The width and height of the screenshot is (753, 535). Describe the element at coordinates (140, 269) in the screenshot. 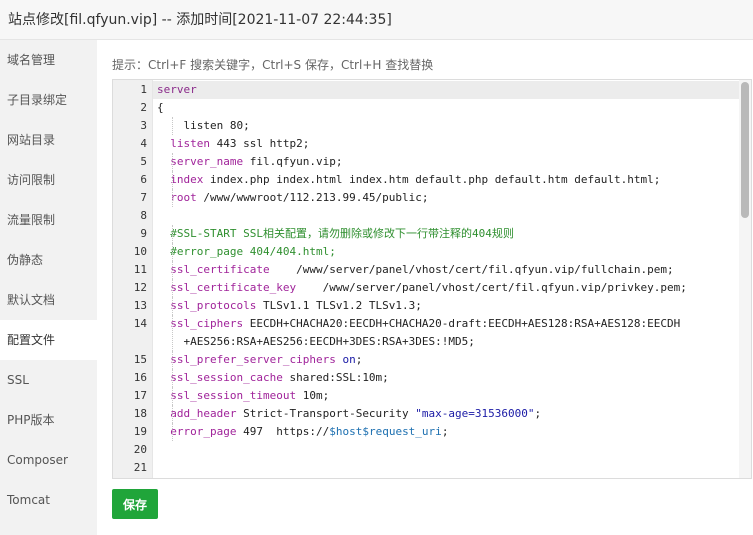

I see `line-number: 11` at that location.